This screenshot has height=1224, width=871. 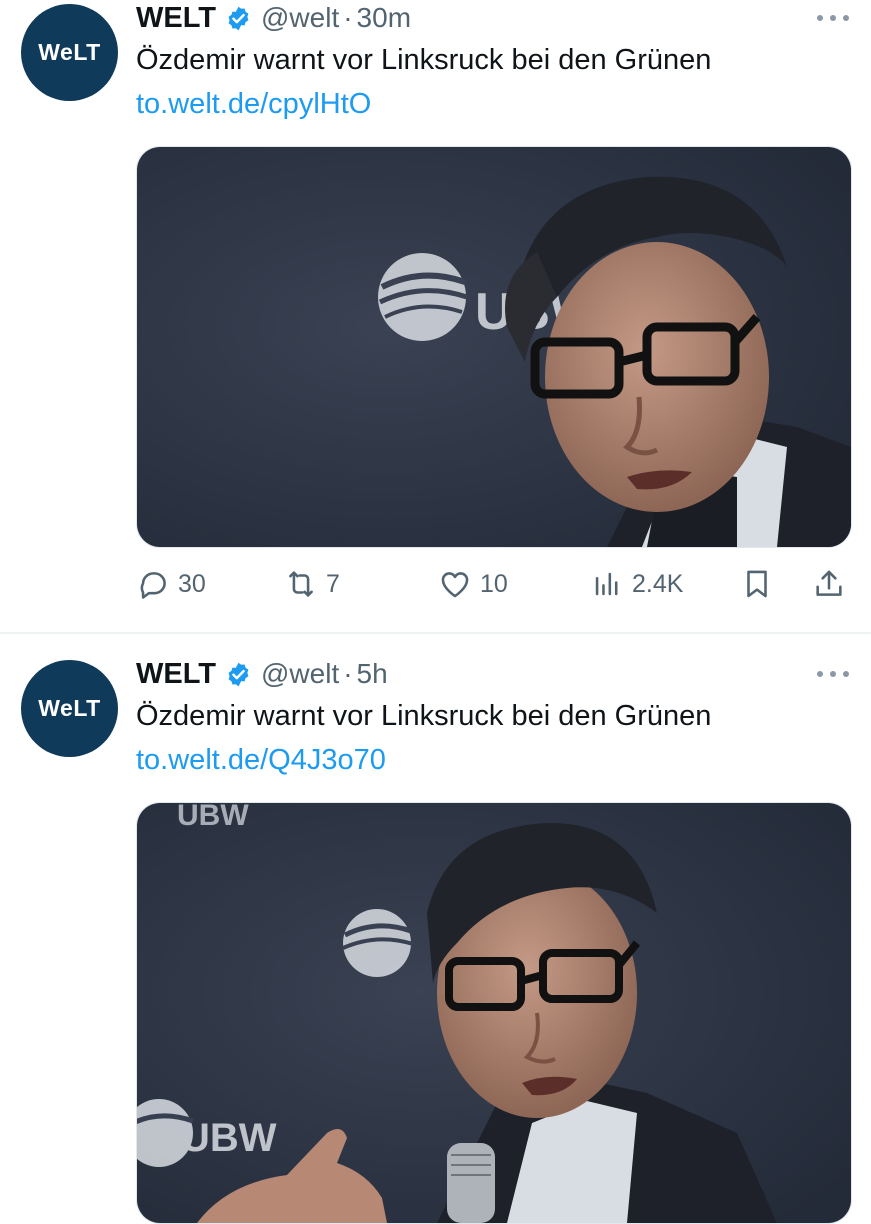 I want to click on reply-button: 30, so click(x=171, y=584).